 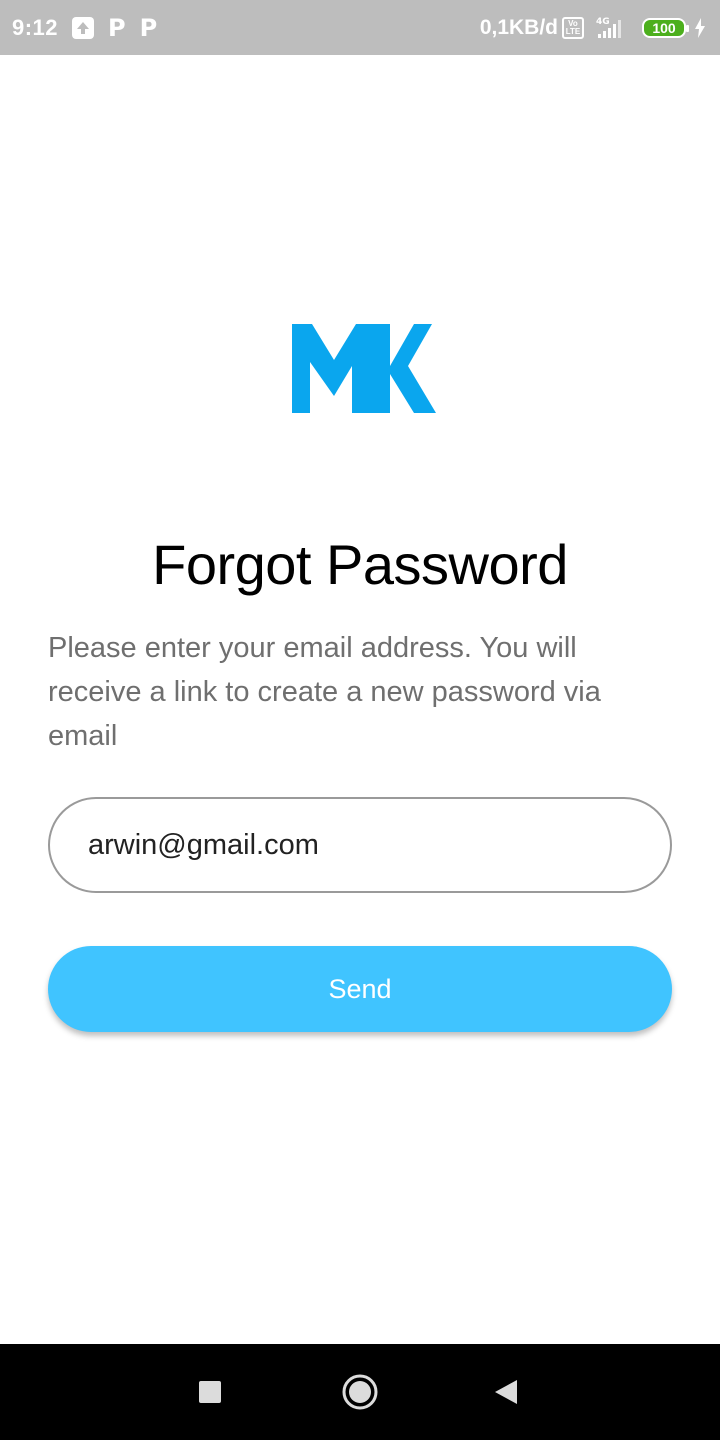 What do you see at coordinates (35, 27) in the screenshot?
I see `status-time: 9:12` at bounding box center [35, 27].